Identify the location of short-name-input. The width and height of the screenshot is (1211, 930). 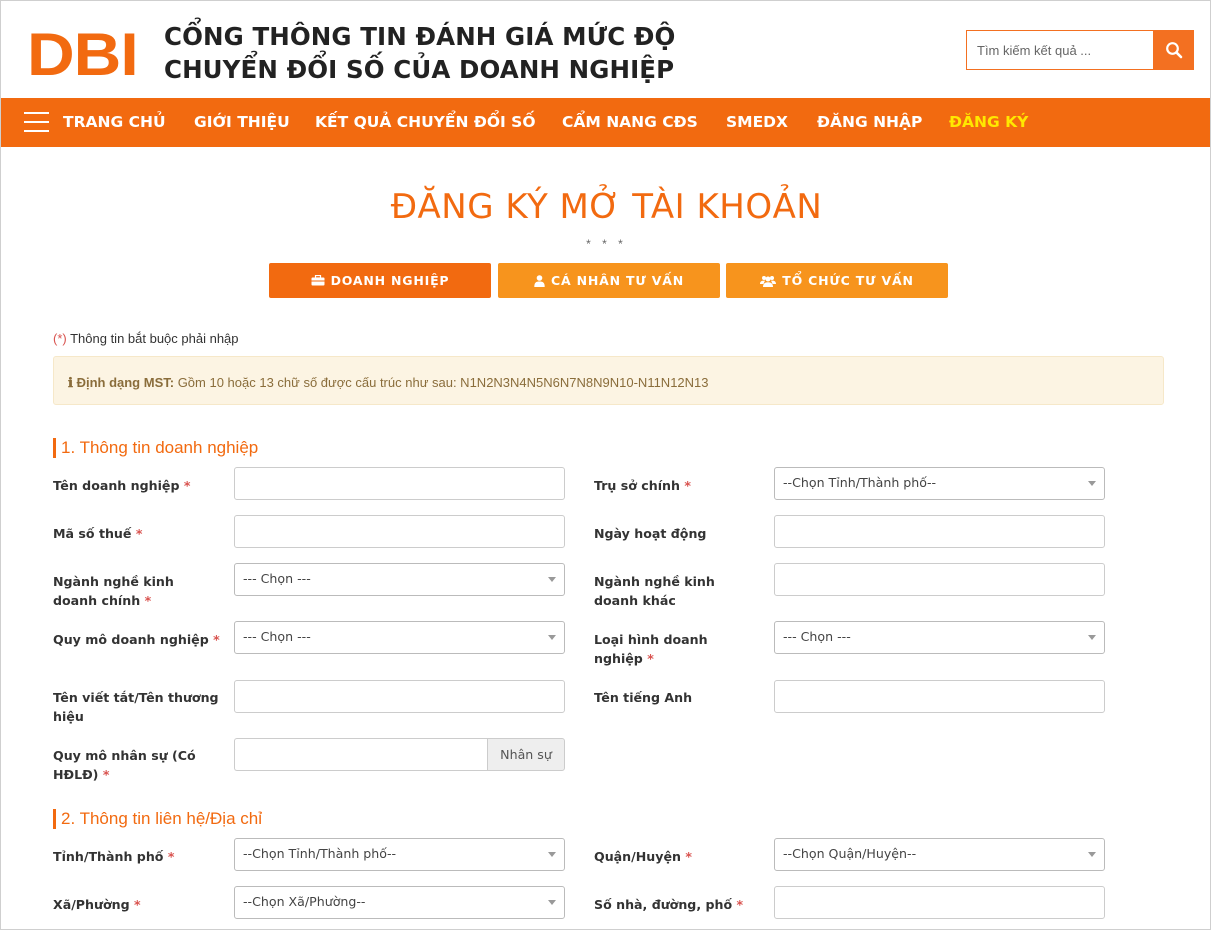
(399, 696).